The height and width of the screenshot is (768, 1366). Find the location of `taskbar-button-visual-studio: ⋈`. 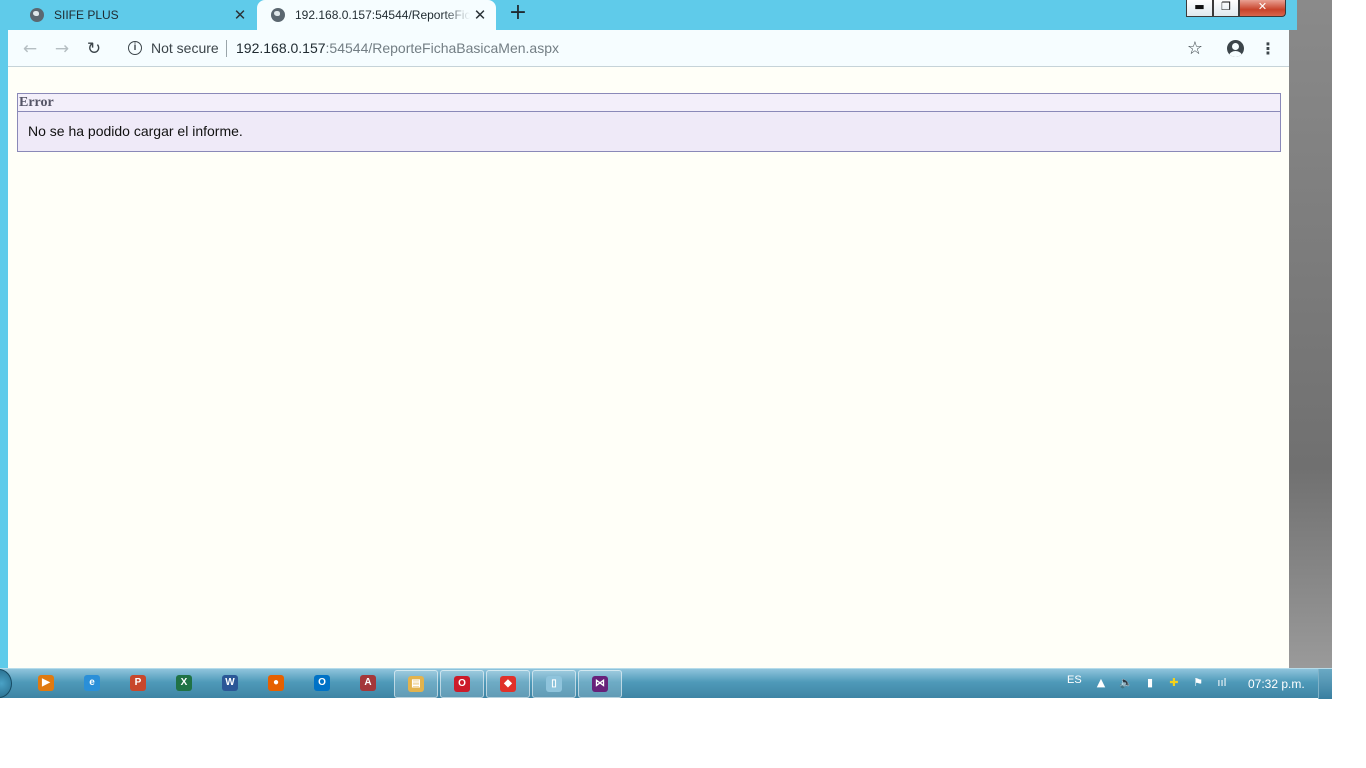

taskbar-button-visual-studio: ⋈ is located at coordinates (600, 684).